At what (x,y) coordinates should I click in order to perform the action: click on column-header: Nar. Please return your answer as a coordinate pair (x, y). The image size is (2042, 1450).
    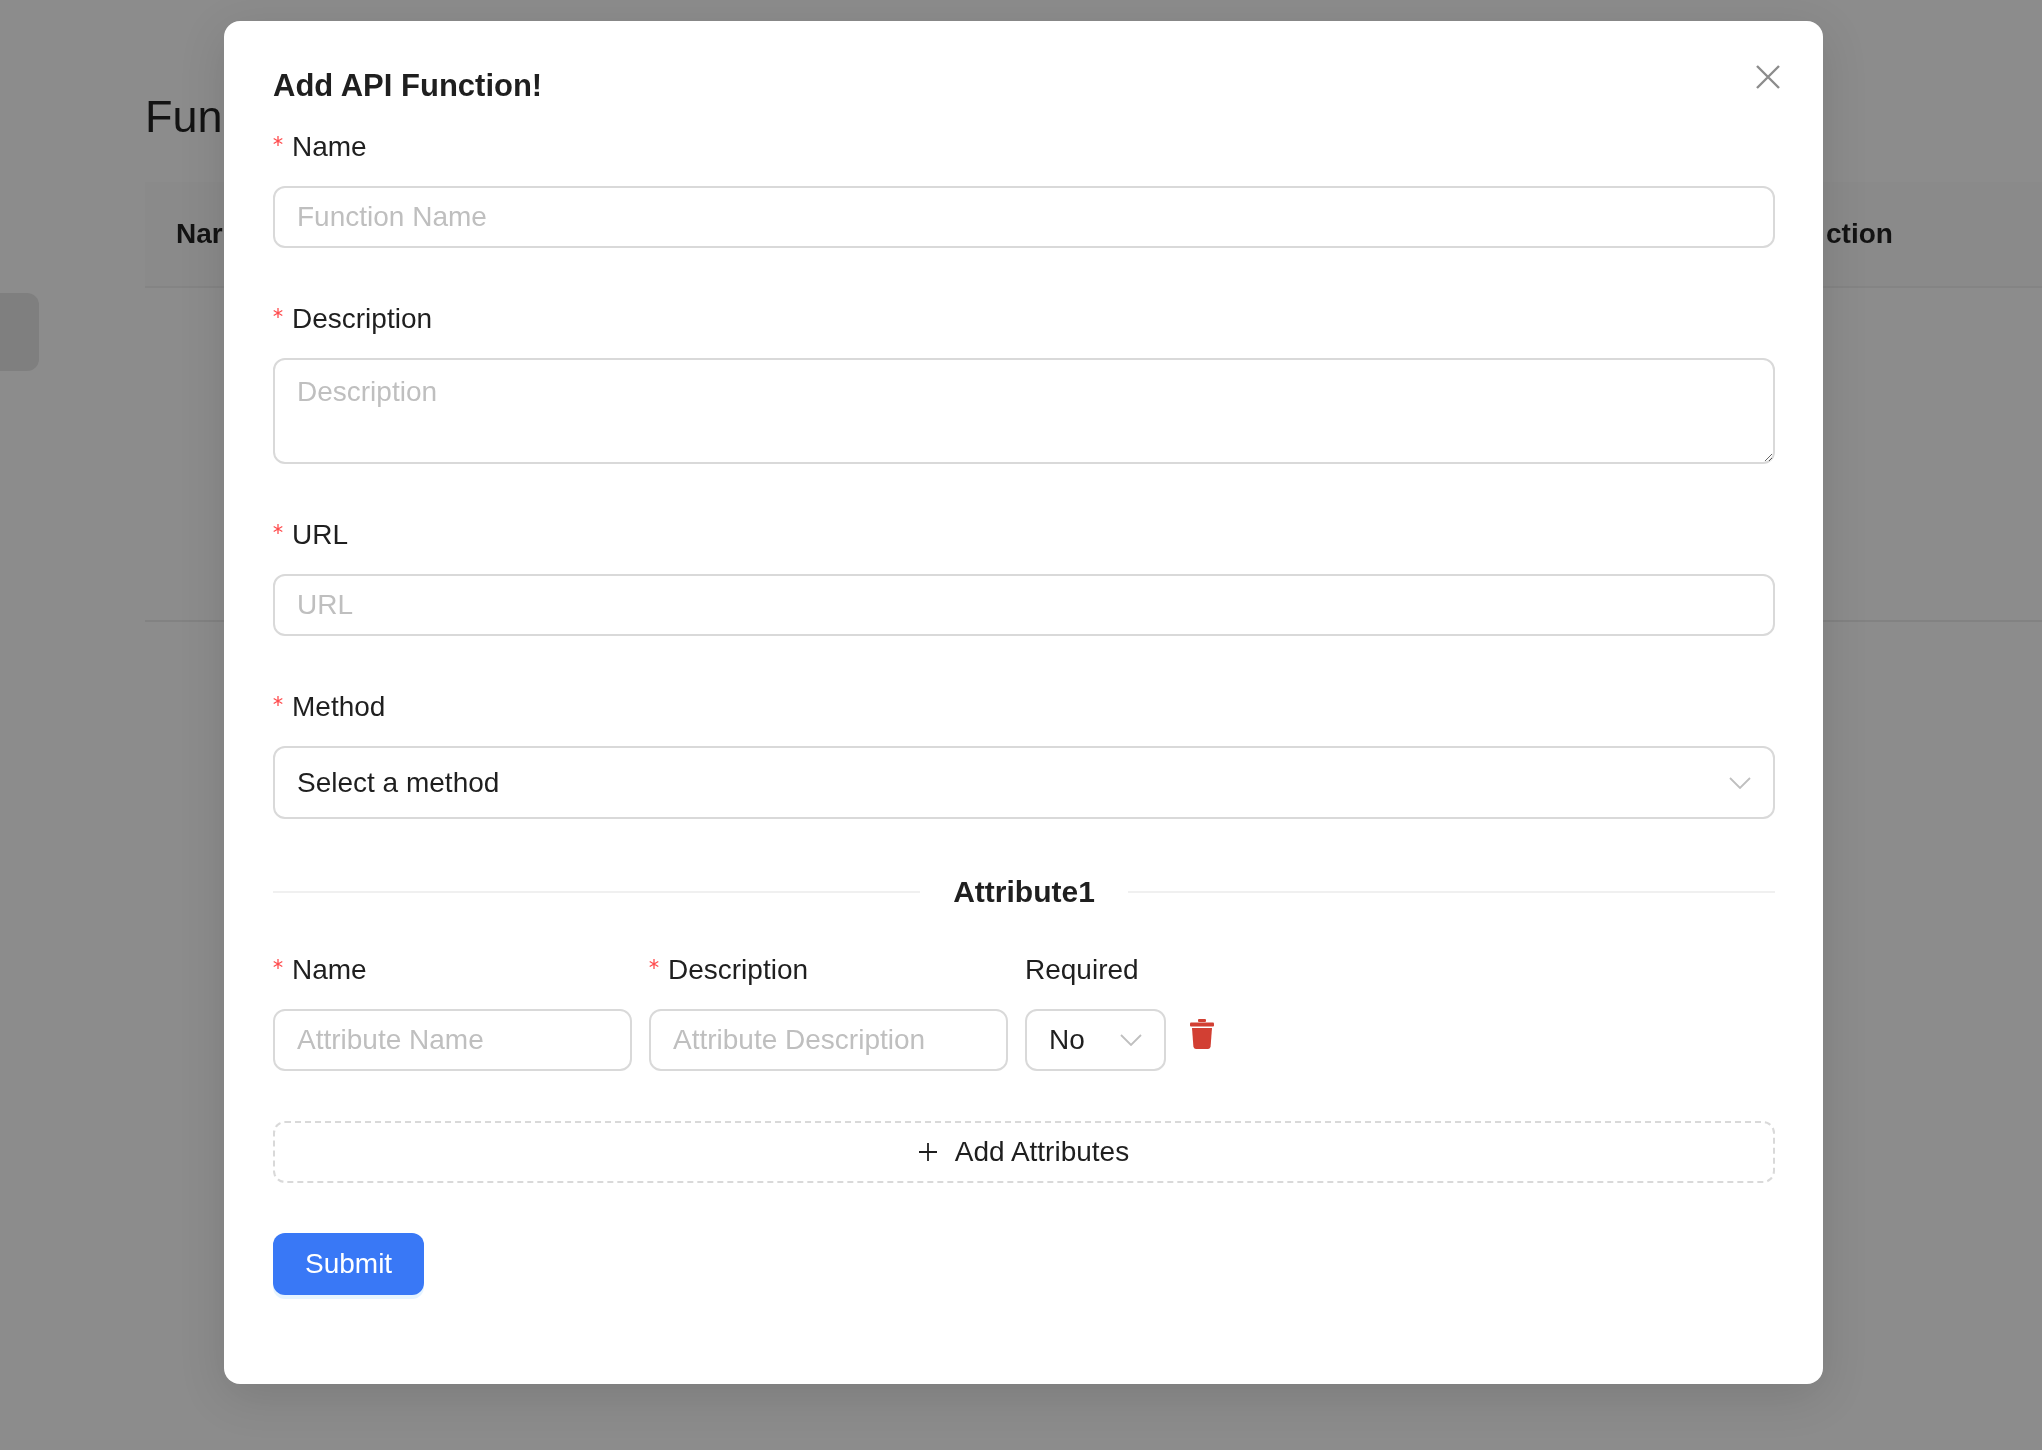
    Looking at the image, I should click on (199, 234).